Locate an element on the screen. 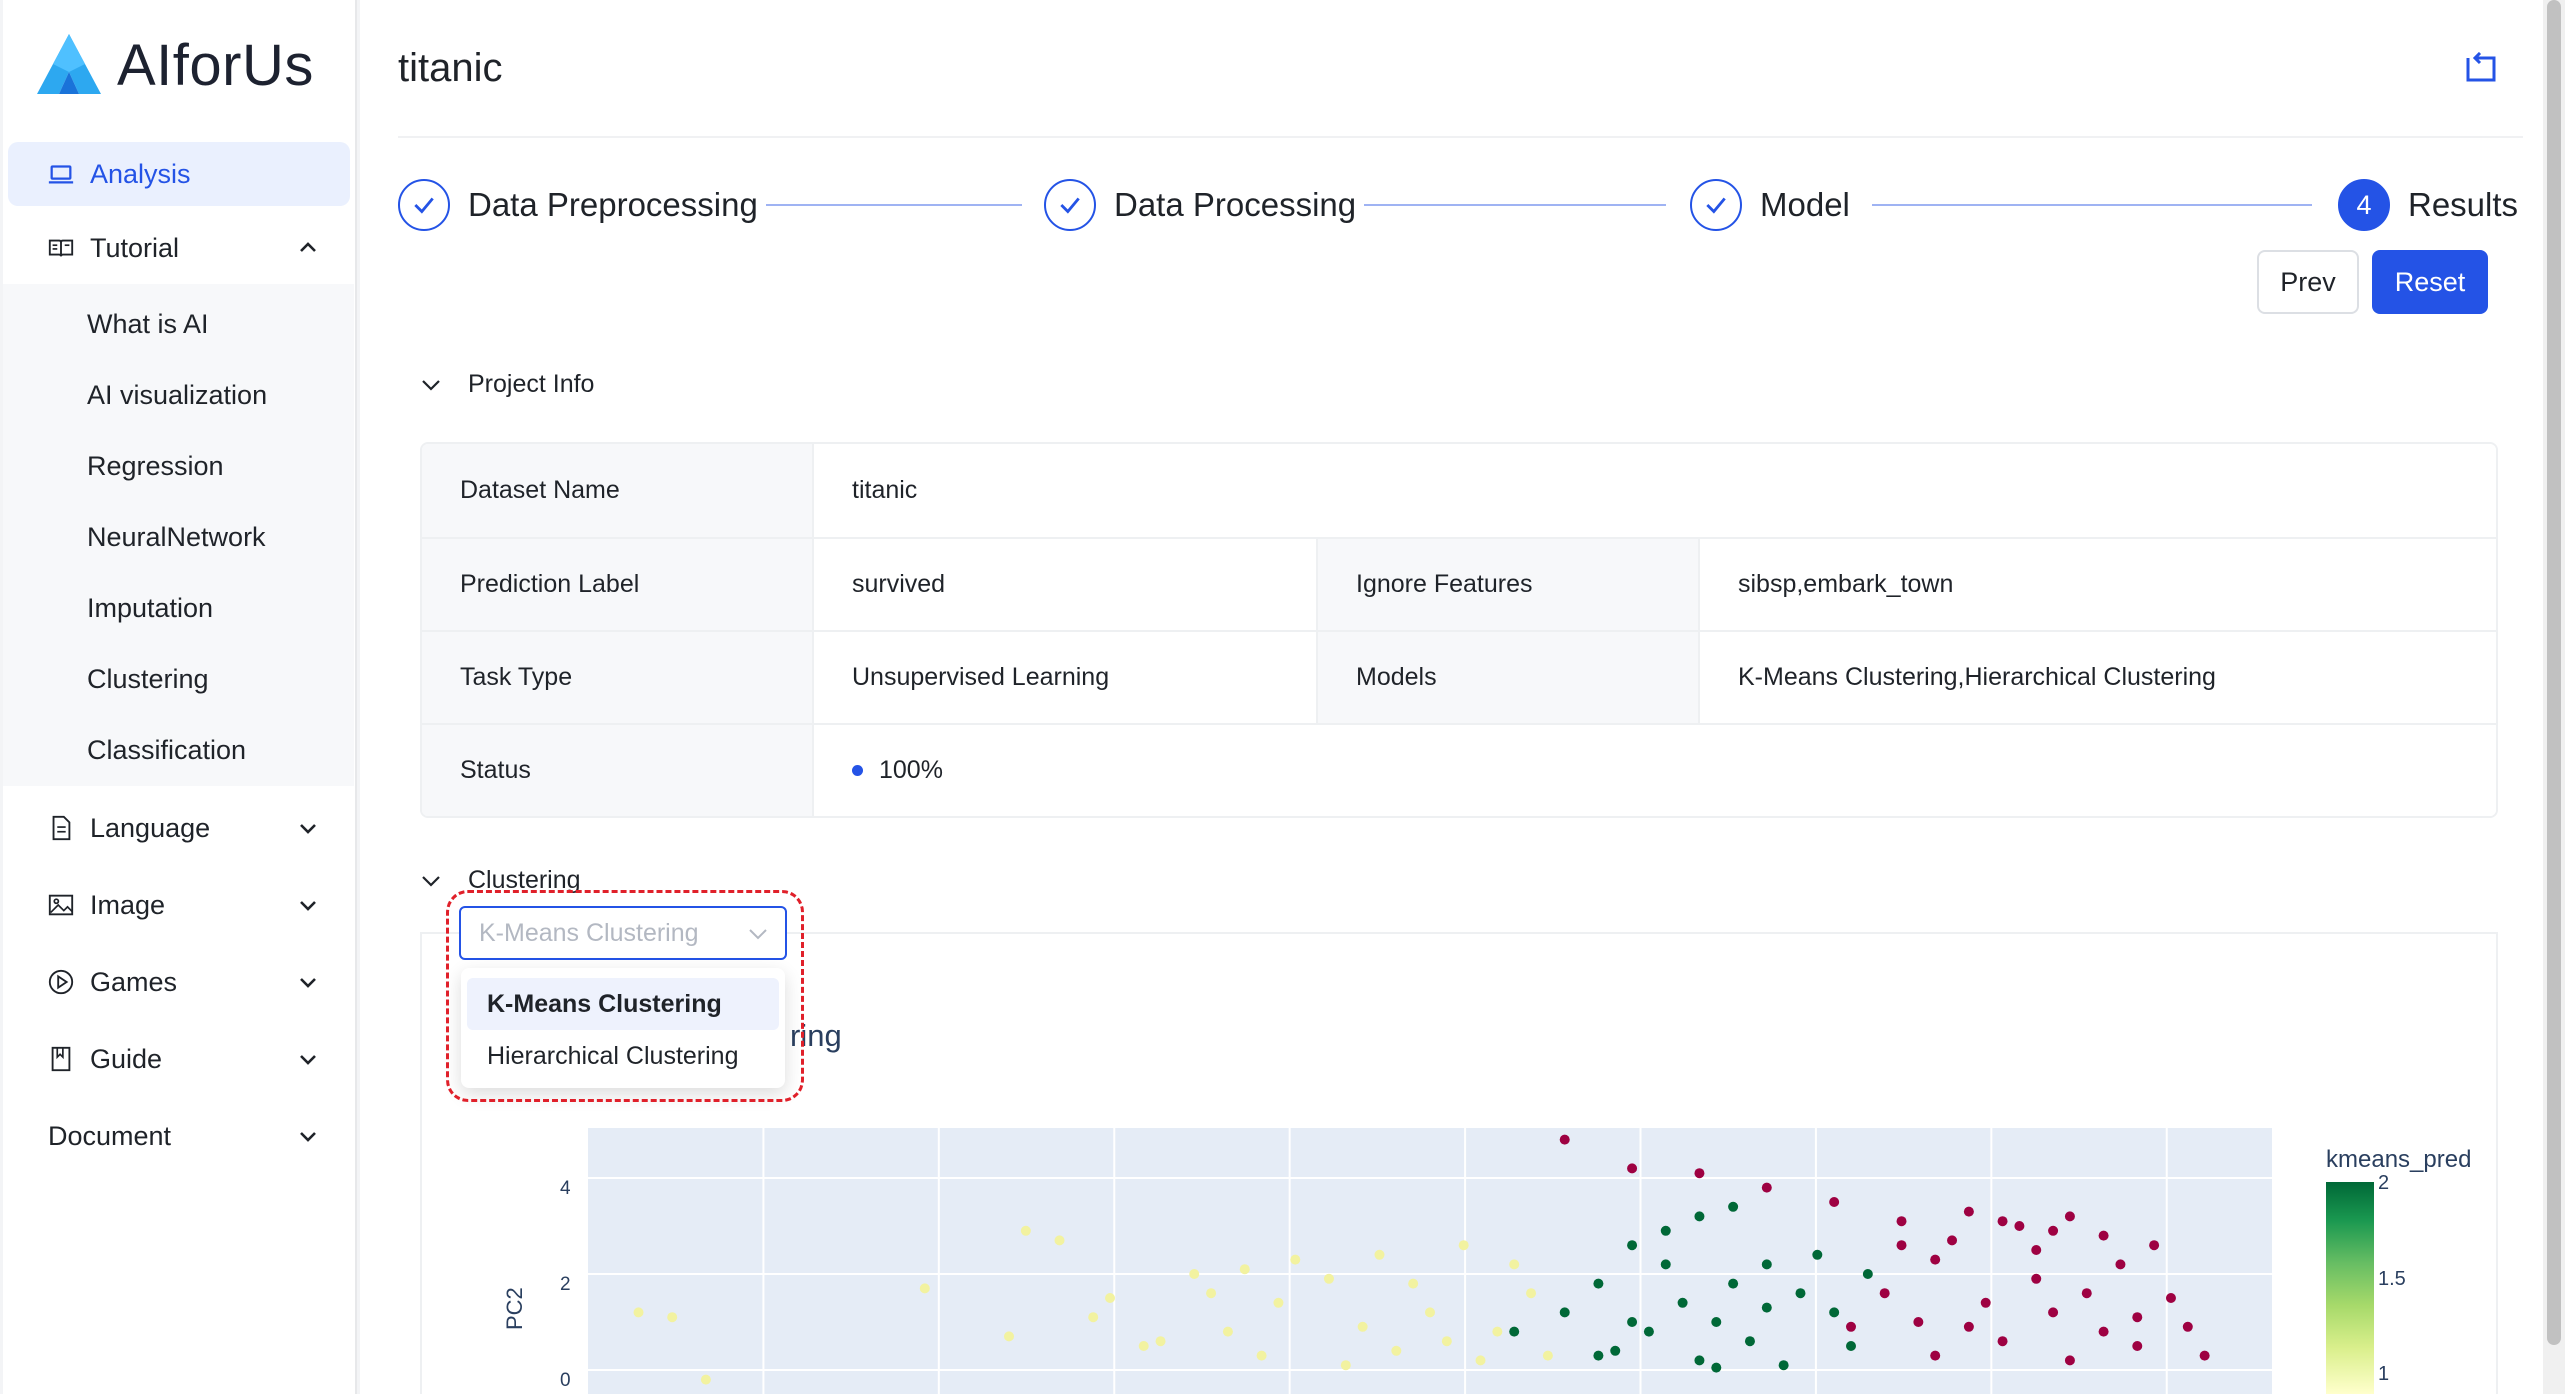 This screenshot has height=1394, width=2565. project-info-header: Project Info is located at coordinates (507, 384).